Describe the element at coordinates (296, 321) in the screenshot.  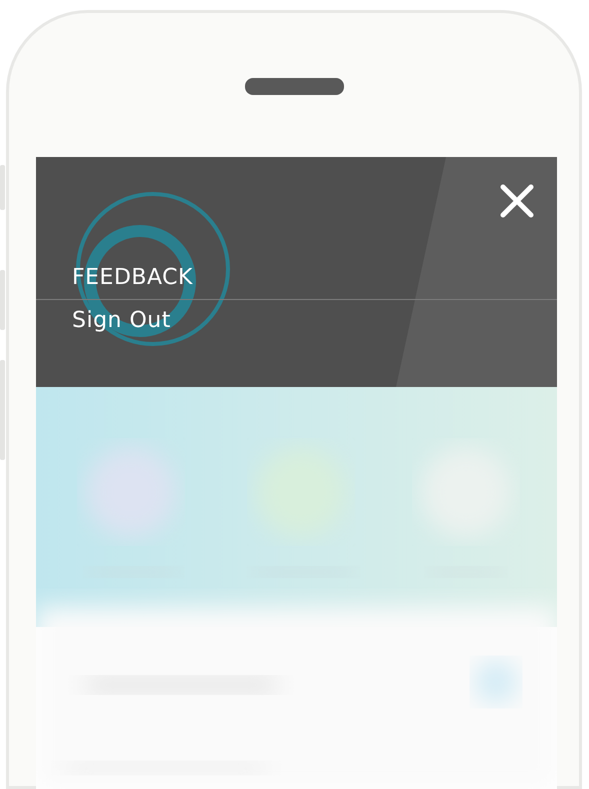
I see `menu-item: Sign Out` at that location.